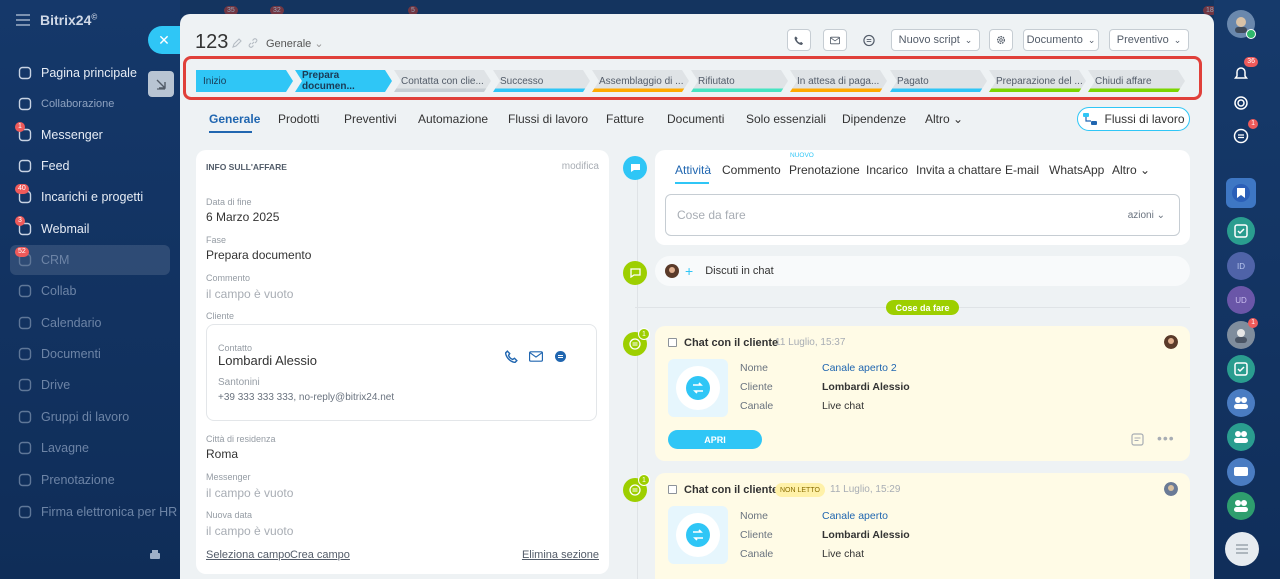 The image size is (1280, 579). What do you see at coordinates (548, 119) in the screenshot?
I see `tab-flussi-di-lavoro: Flussi di lavoro` at bounding box center [548, 119].